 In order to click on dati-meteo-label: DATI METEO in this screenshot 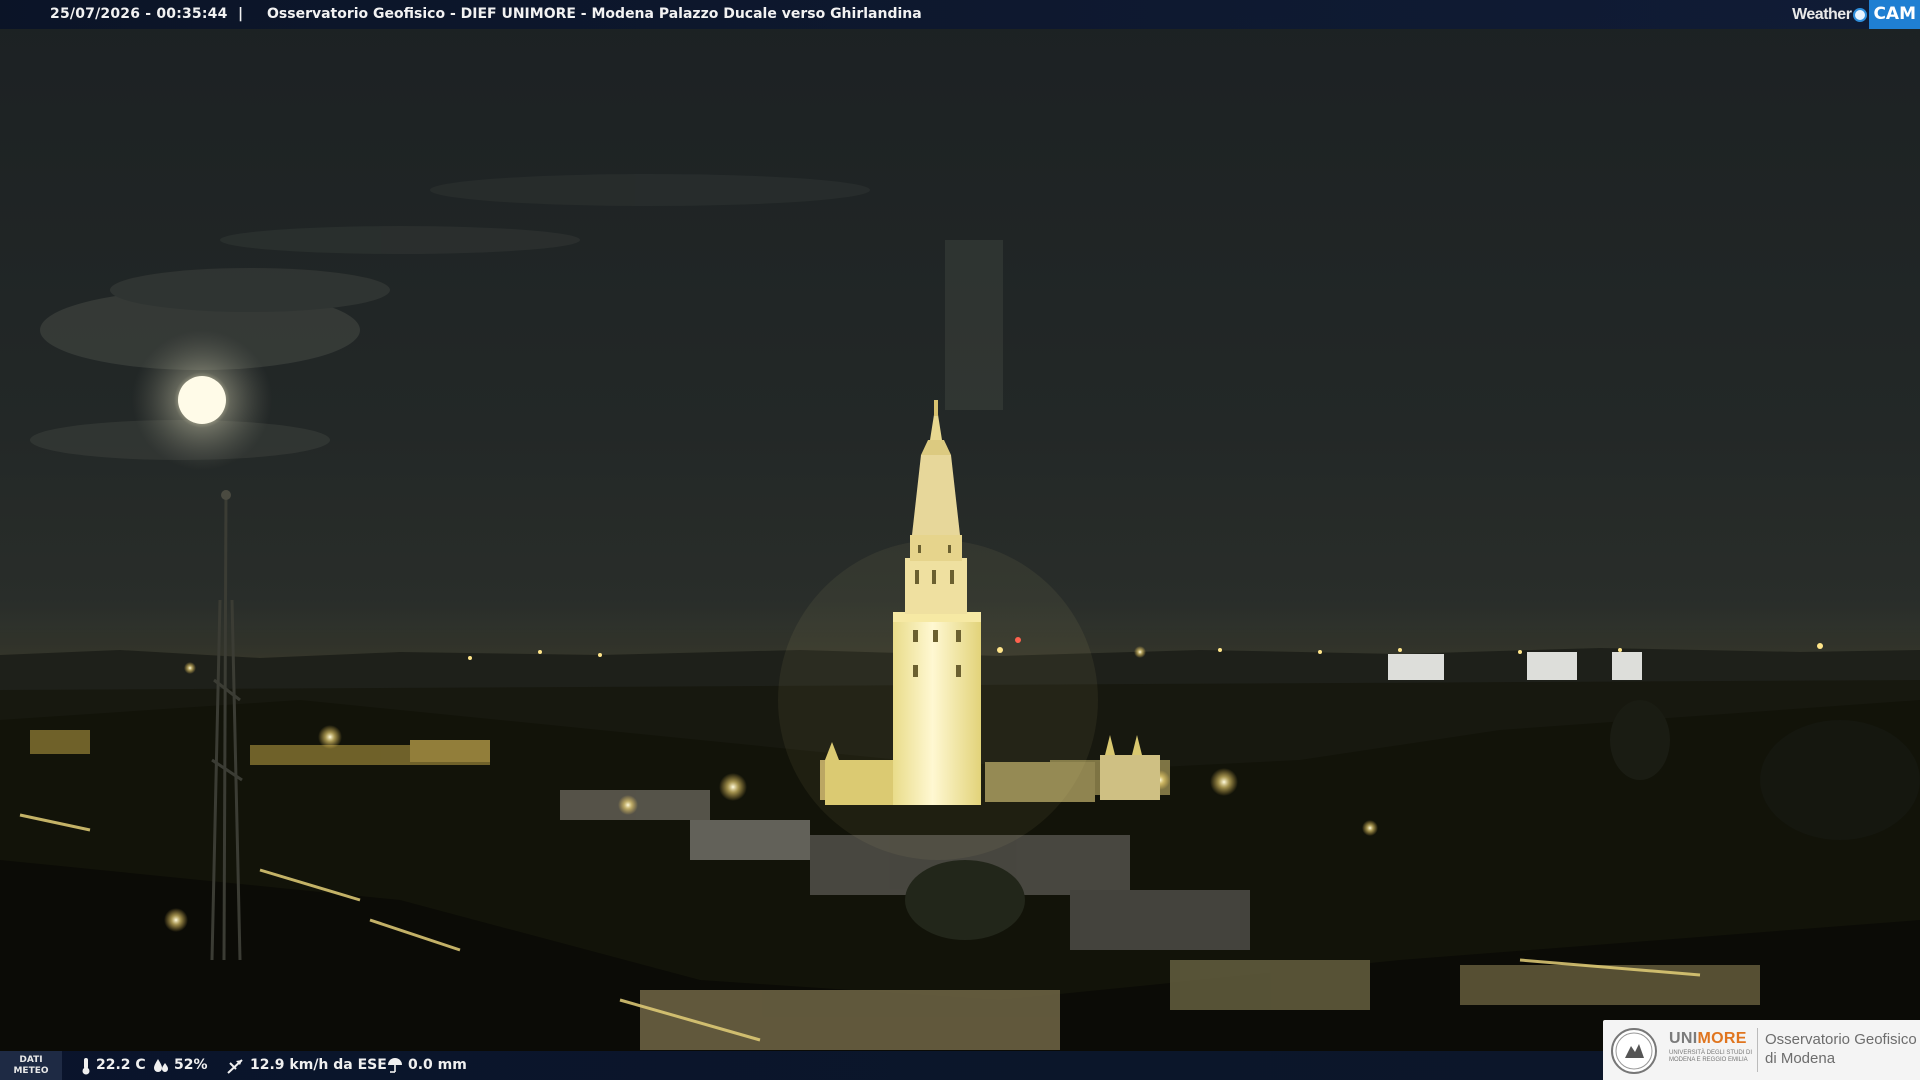, I will do `click(31, 1065)`.